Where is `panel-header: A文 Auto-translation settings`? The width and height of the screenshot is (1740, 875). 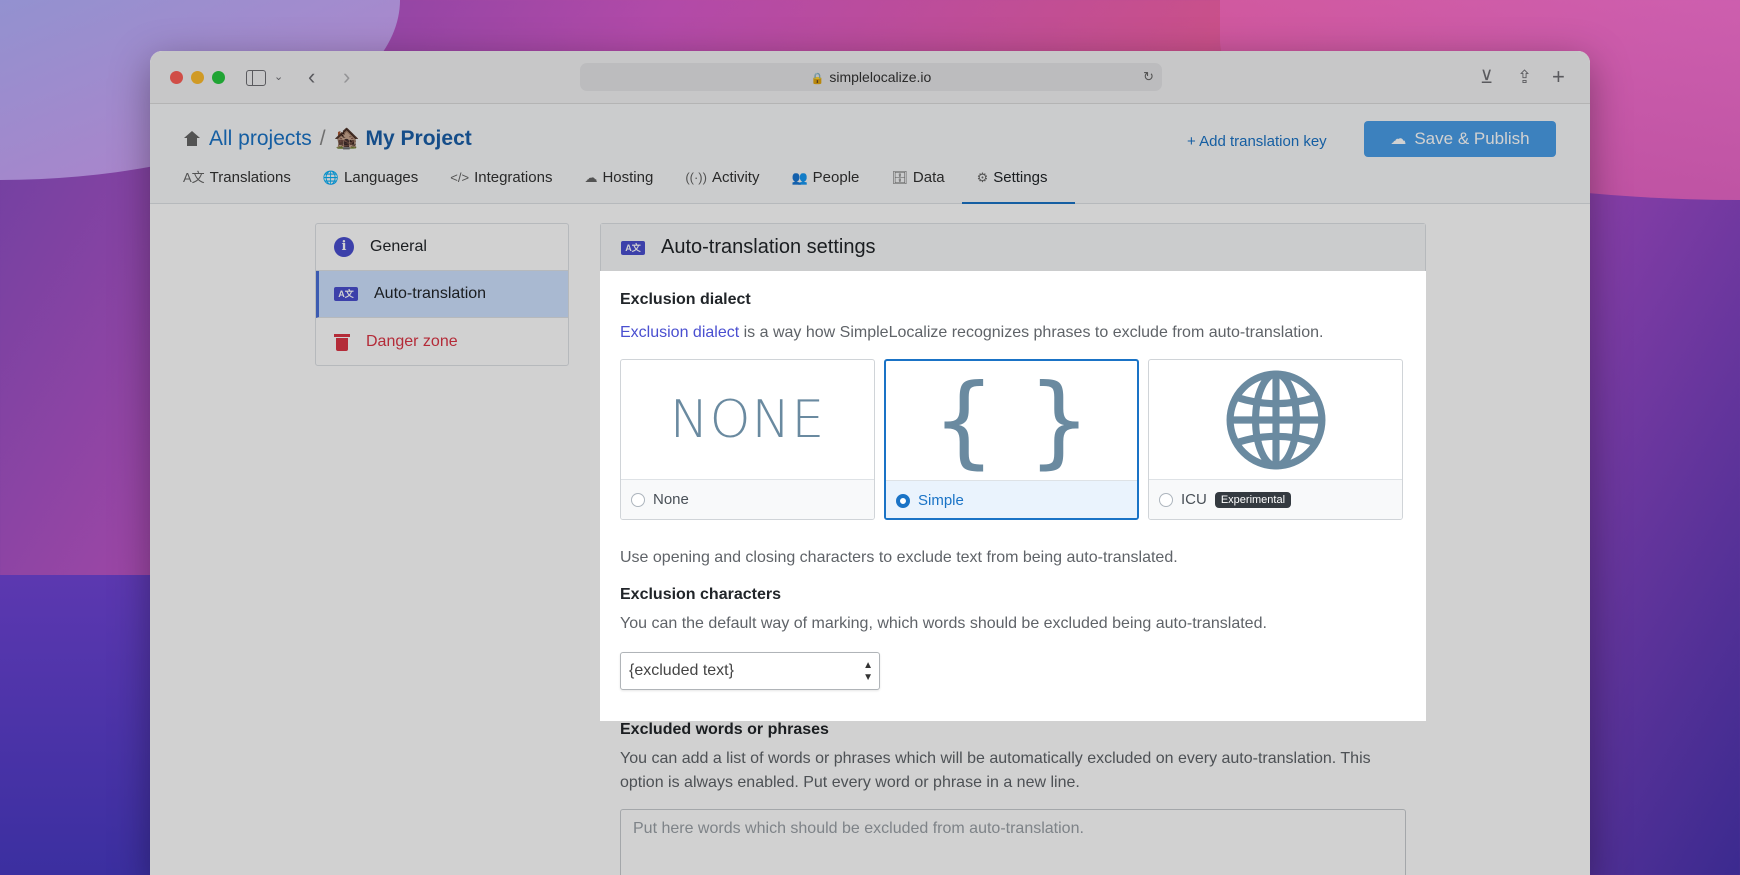
panel-header: A文 Auto-translation settings is located at coordinates (1013, 248).